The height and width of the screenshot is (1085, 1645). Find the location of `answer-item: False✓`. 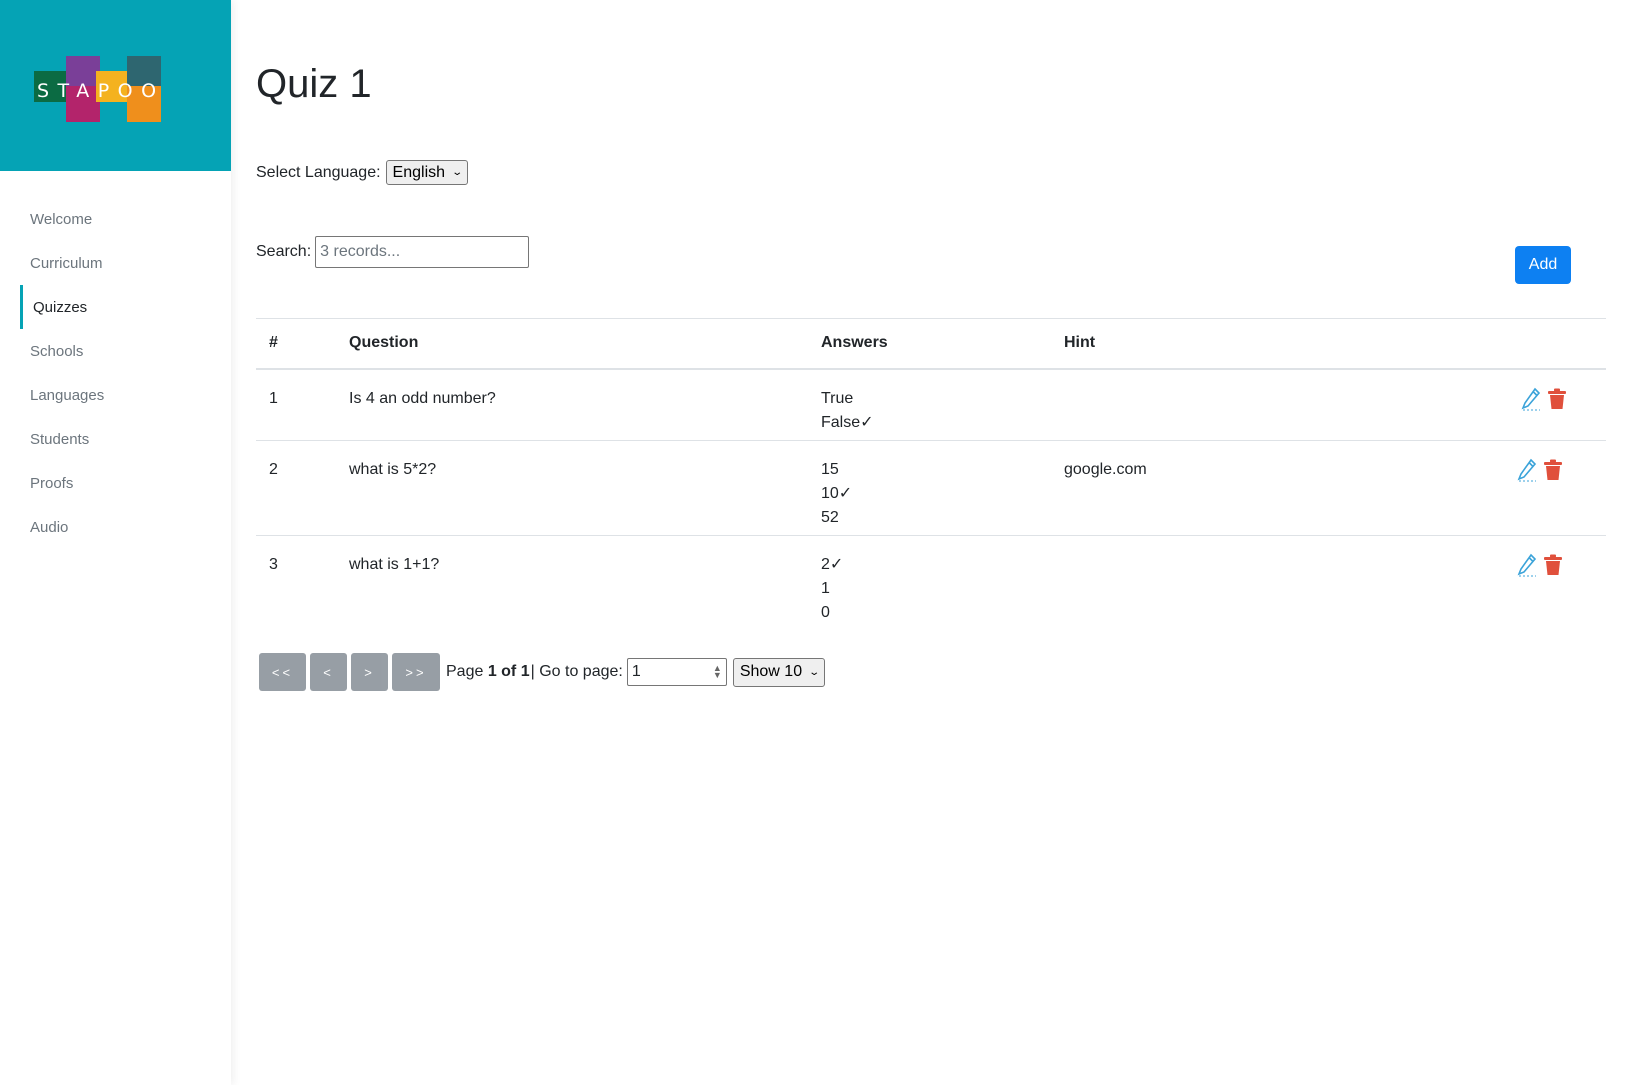

answer-item: False✓ is located at coordinates (847, 422).